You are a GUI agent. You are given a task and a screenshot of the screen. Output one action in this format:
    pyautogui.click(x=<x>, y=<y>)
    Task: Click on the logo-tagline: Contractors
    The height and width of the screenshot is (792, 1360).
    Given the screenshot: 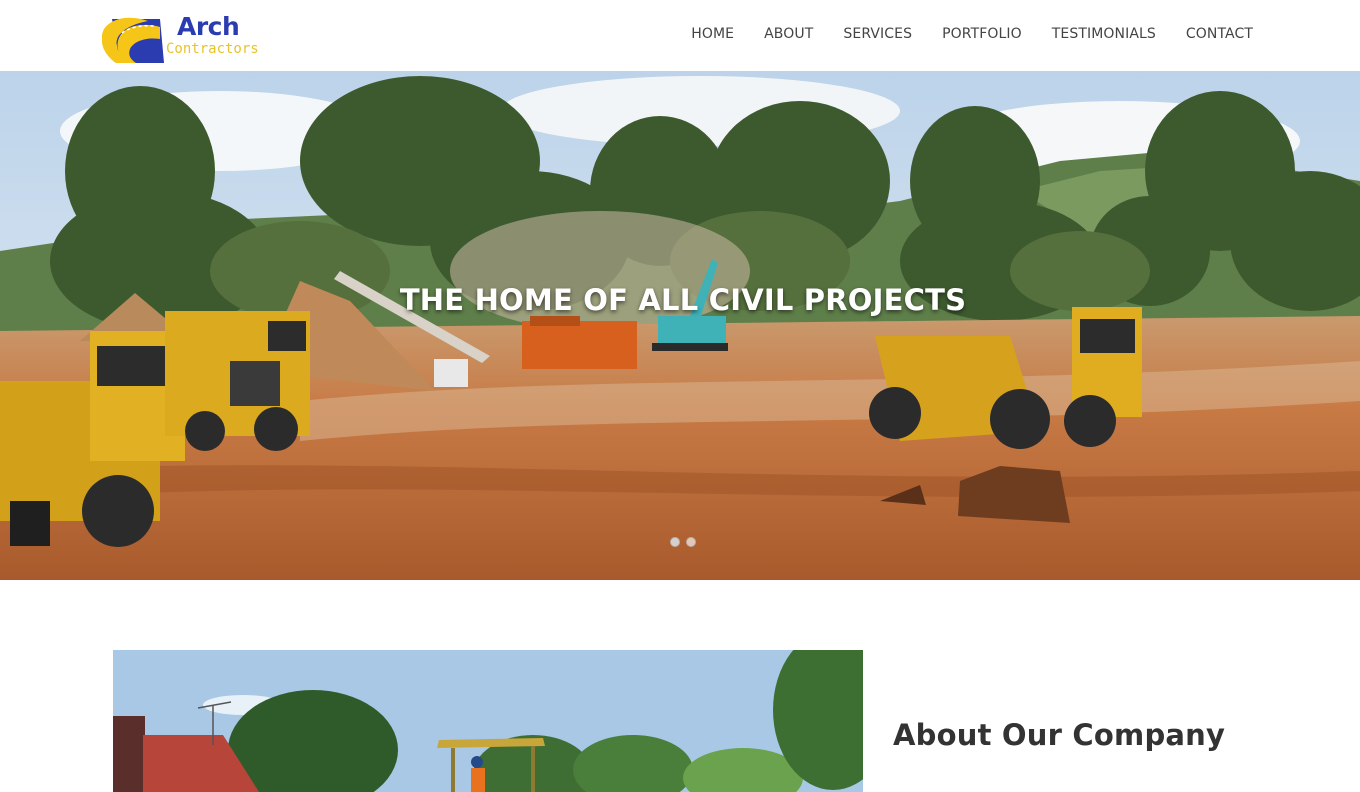 What is the action you would take?
    pyautogui.click(x=212, y=49)
    